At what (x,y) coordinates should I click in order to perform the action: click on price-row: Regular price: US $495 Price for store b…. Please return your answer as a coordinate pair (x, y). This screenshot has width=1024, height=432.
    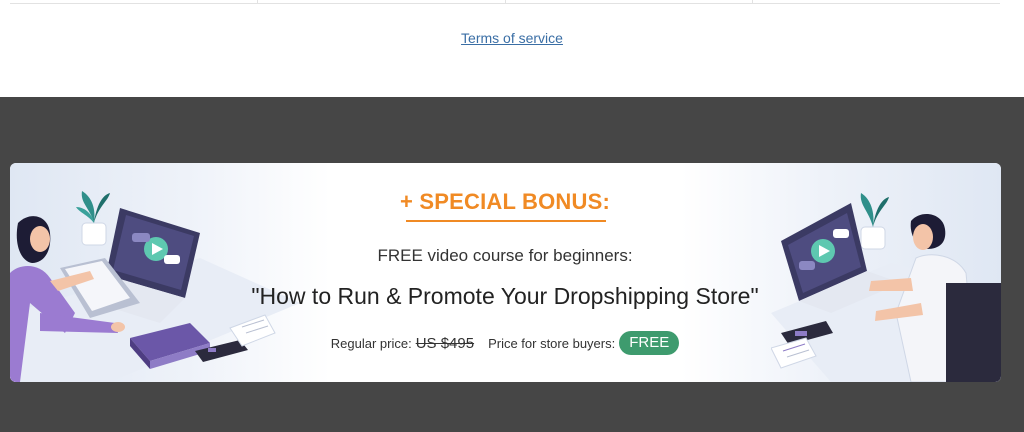
    Looking at the image, I should click on (505, 343).